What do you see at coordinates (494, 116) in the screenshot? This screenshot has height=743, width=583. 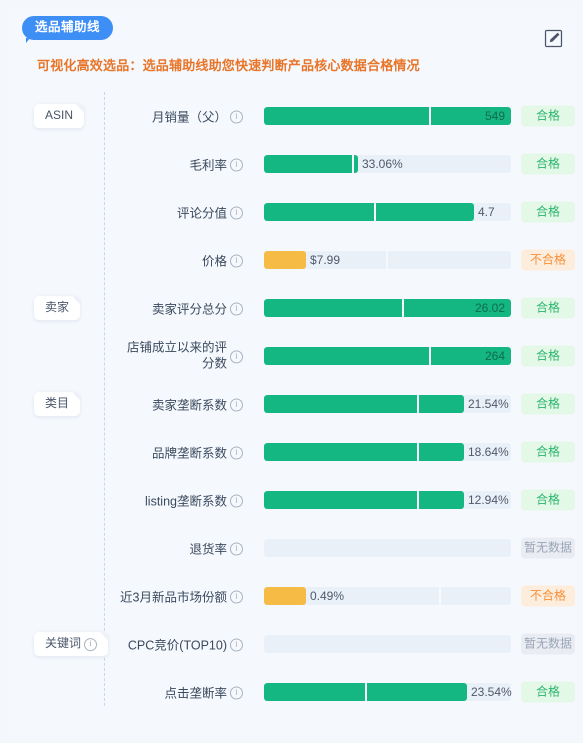 I see `metric-value: 549` at bounding box center [494, 116].